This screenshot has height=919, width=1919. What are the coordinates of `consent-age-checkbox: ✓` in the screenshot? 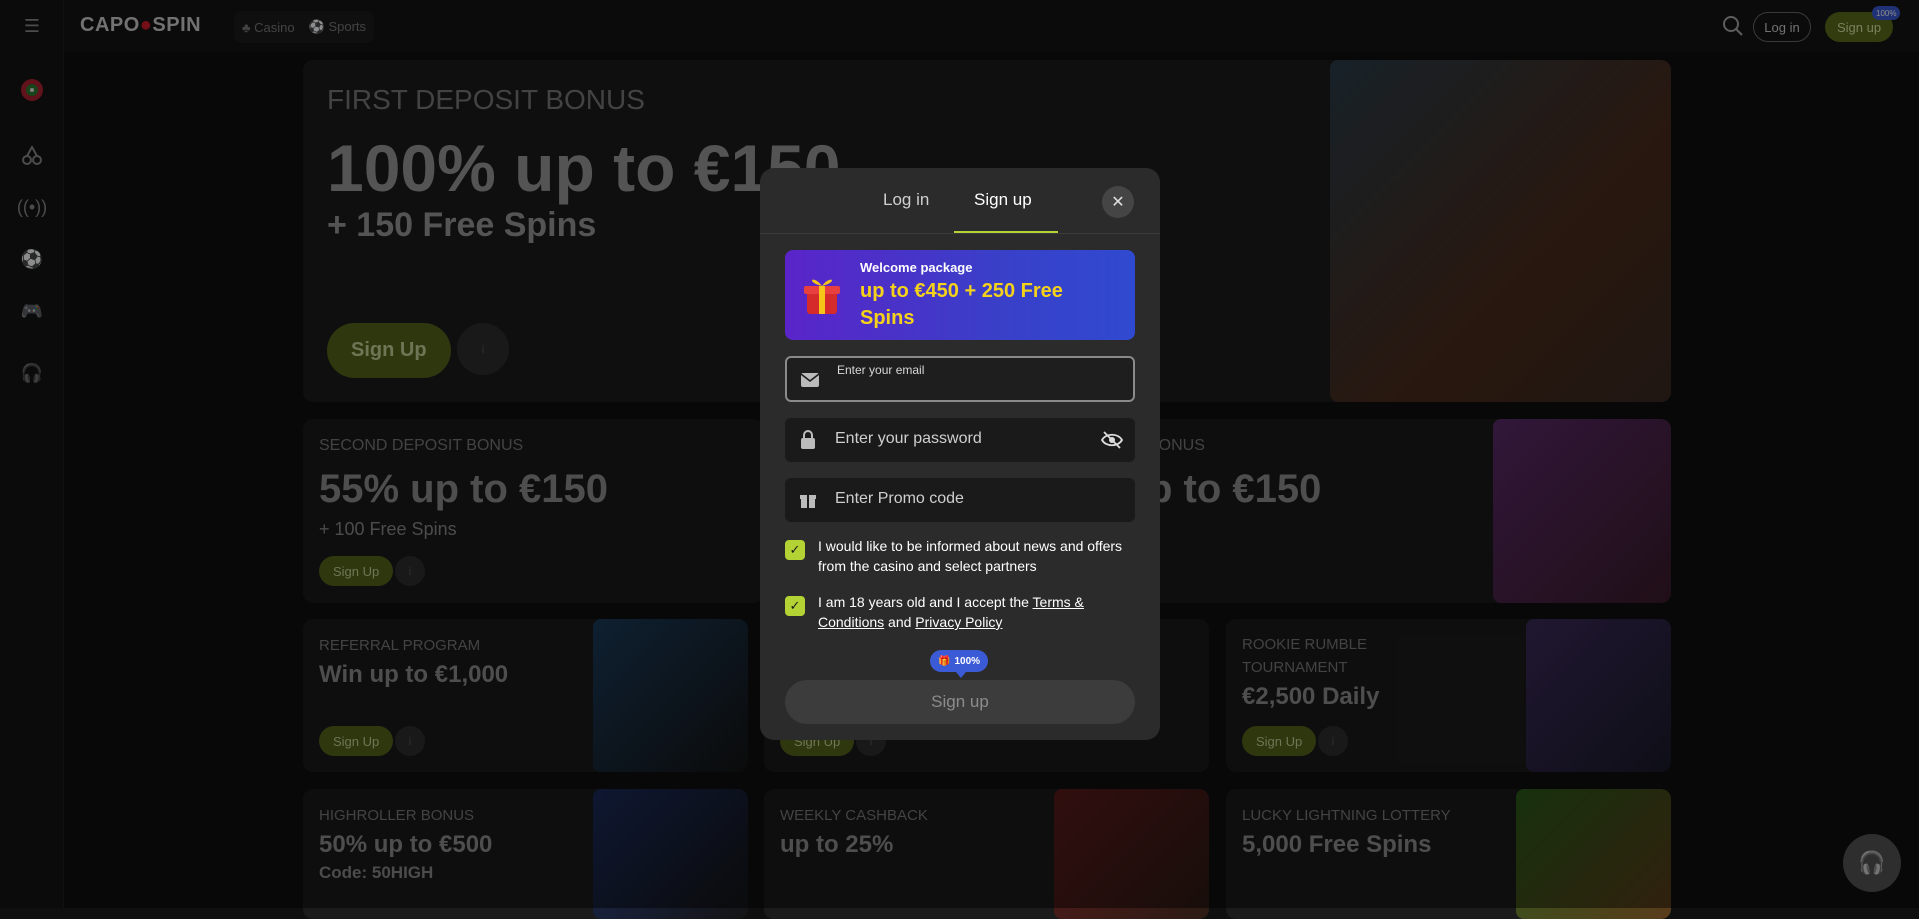 It's located at (795, 606).